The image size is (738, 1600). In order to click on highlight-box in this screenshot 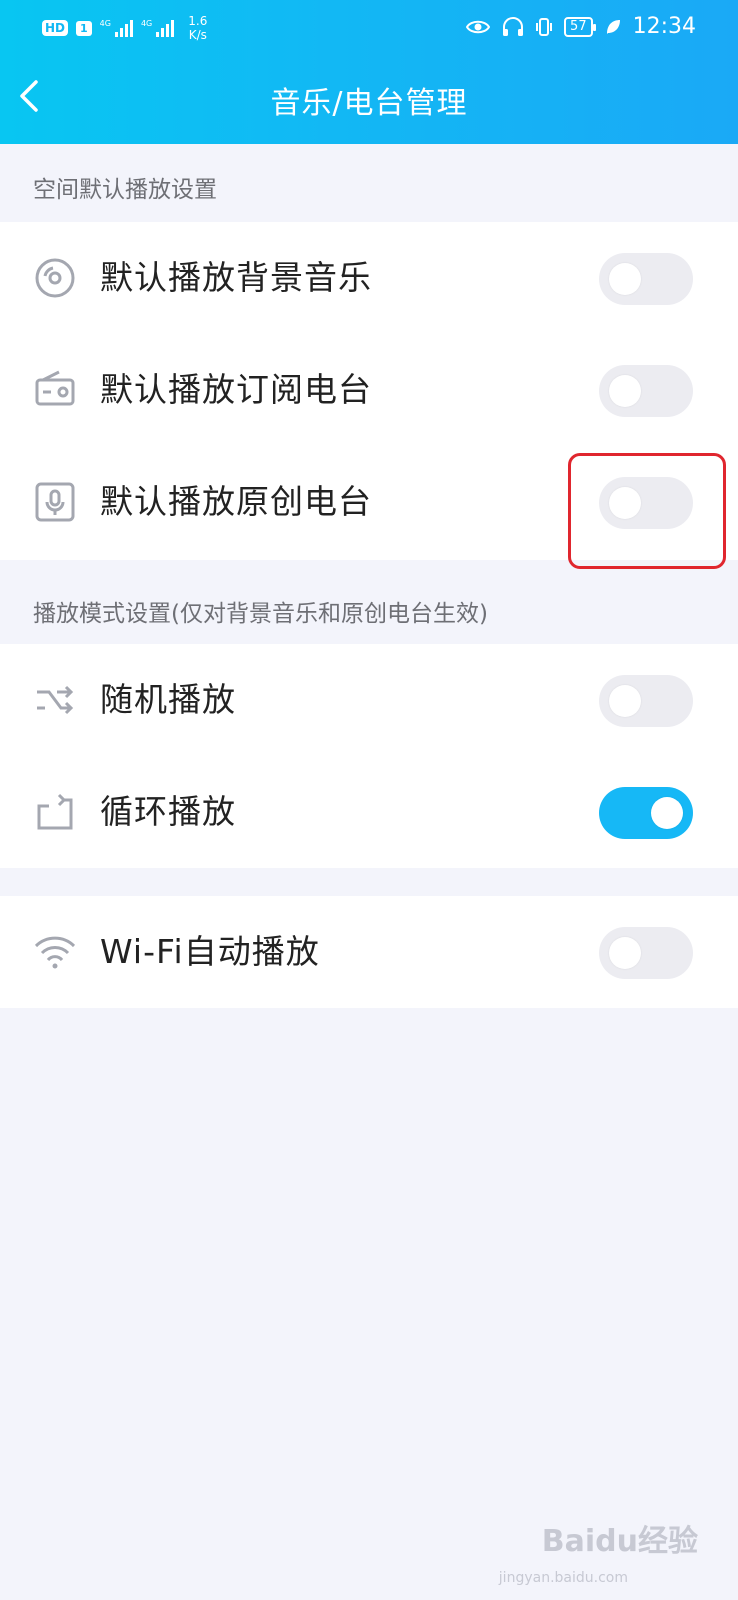, I will do `click(647, 511)`.